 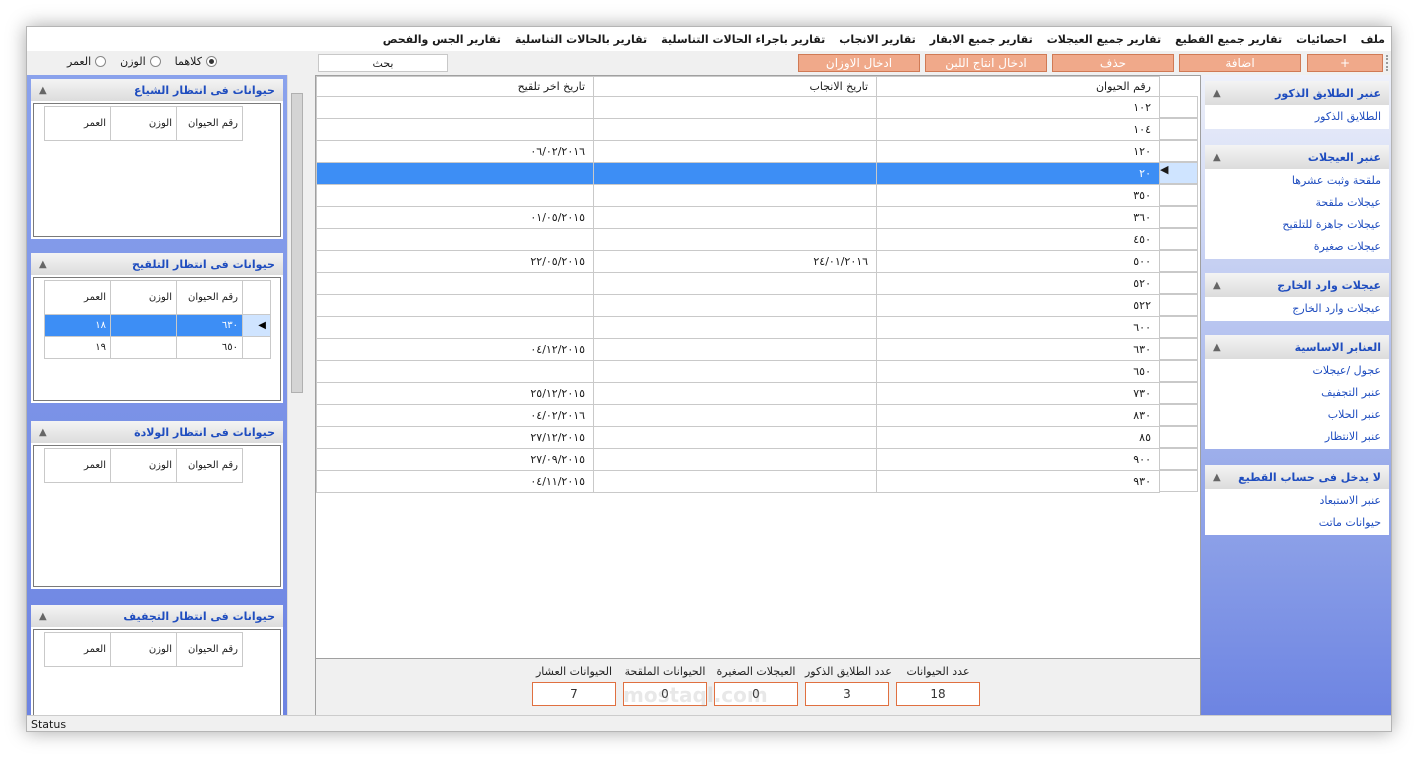 I want to click on table-row: ٣٥٠, so click(x=738, y=195).